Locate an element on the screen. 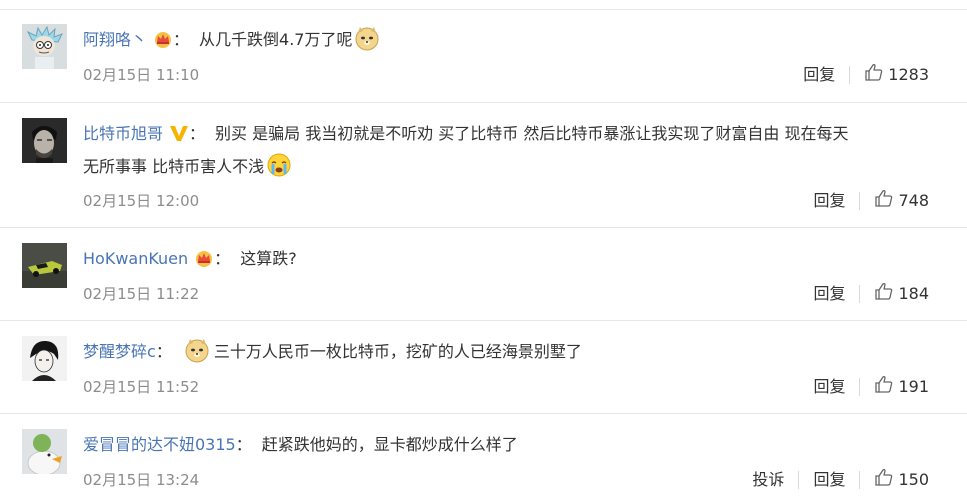 This screenshot has height=503, width=967. comment-meta: 02月15日 11:52 回复 191 is located at coordinates (506, 387).